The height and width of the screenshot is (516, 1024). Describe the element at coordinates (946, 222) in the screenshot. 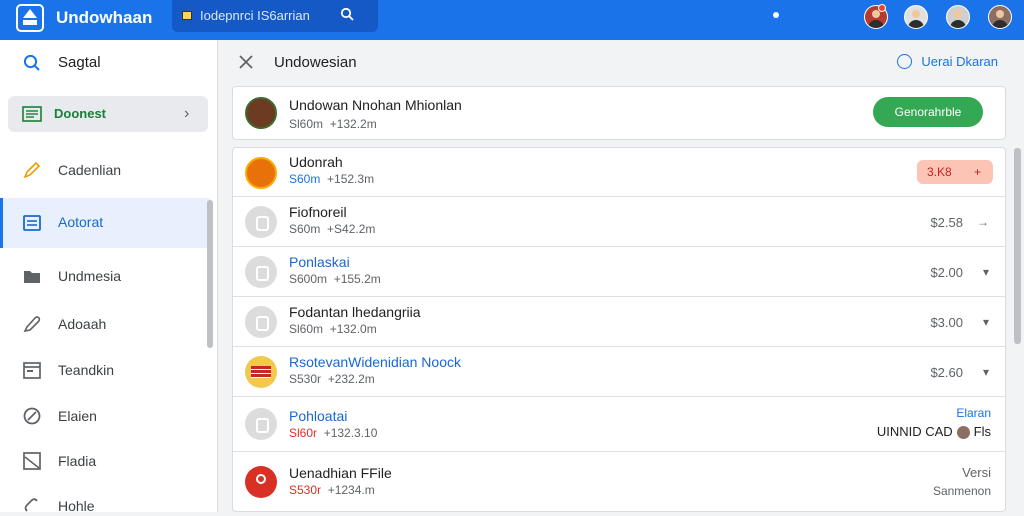

I see `item-price: $2.58` at that location.